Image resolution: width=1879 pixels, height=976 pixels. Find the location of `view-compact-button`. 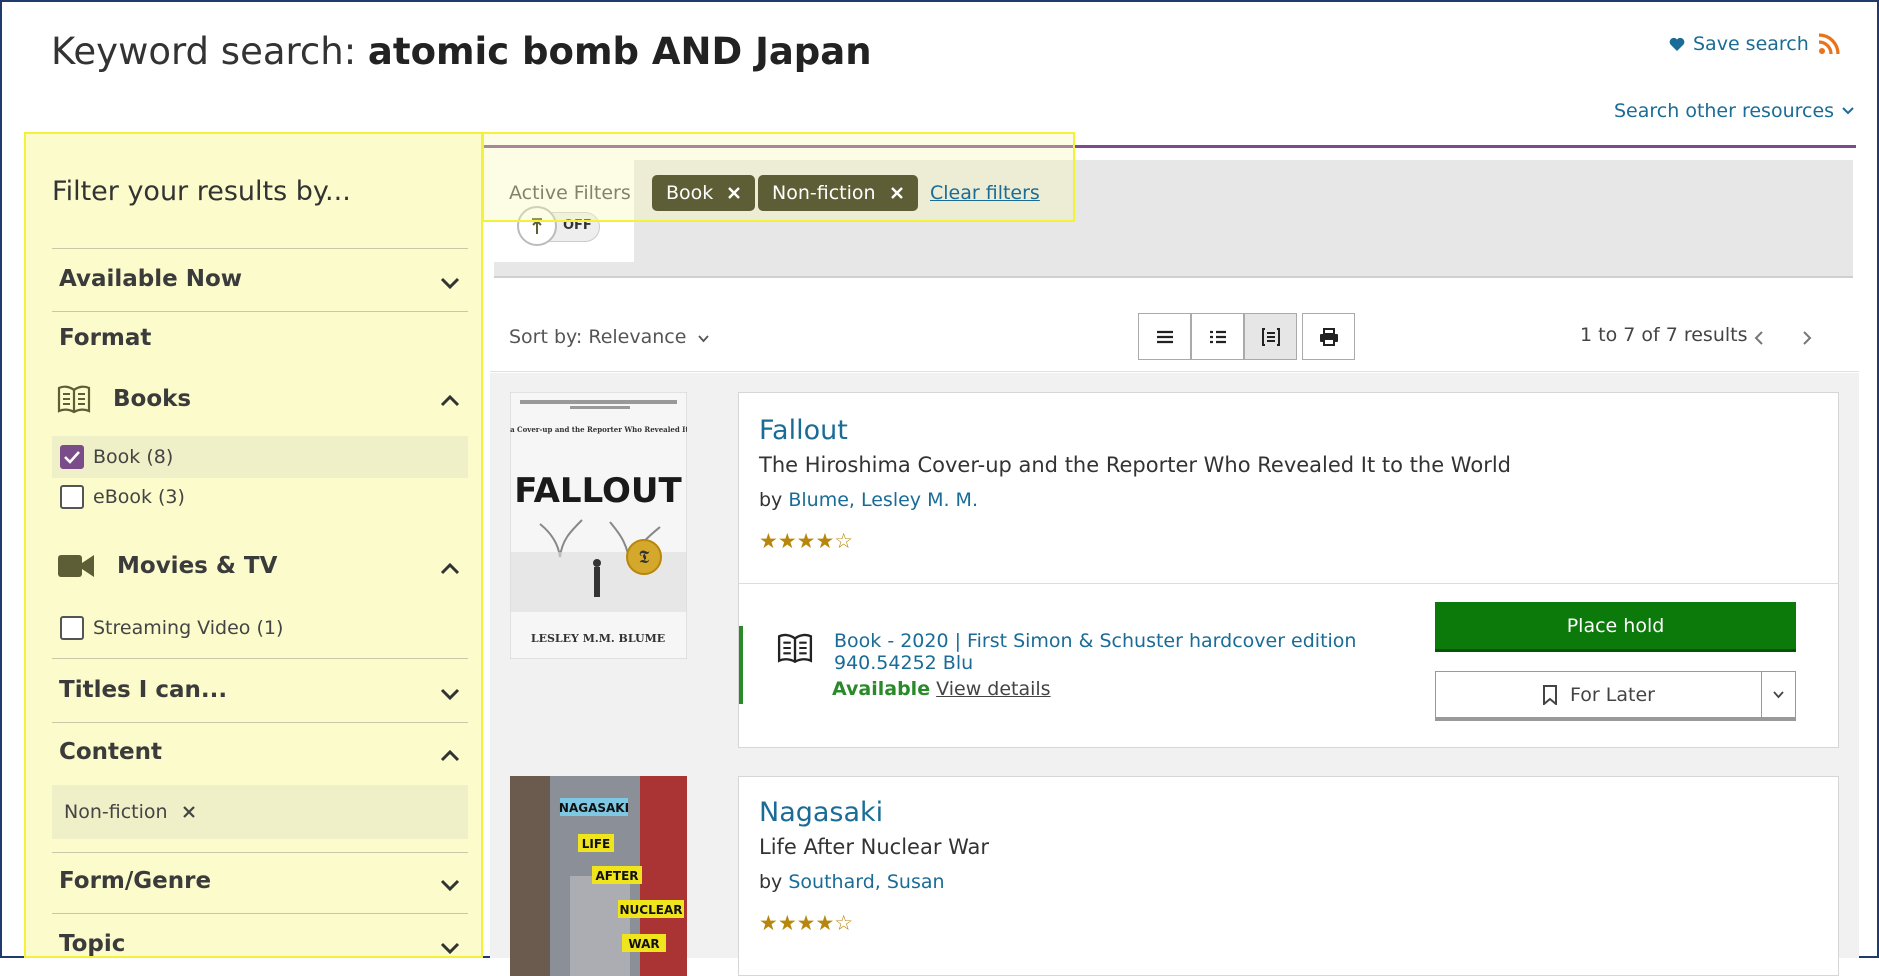

view-compact-button is located at coordinates (1164, 336).